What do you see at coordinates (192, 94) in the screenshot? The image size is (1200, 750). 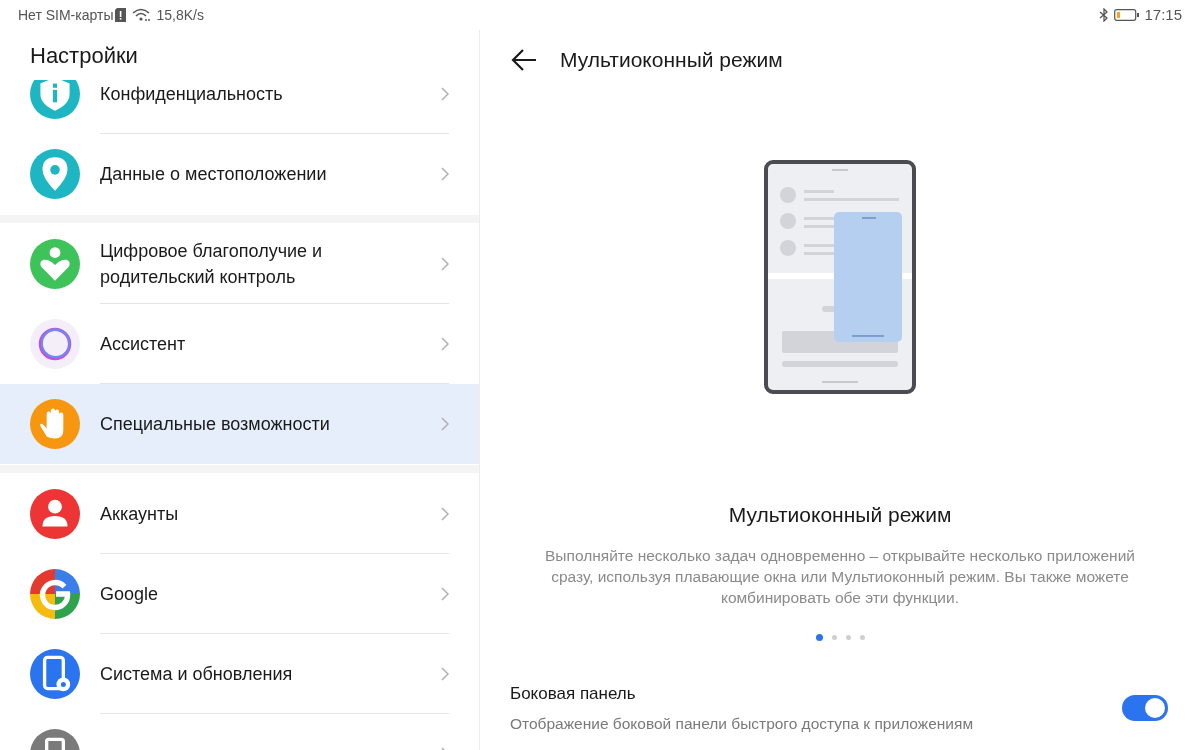 I see `item-label: Конфиденциальность` at bounding box center [192, 94].